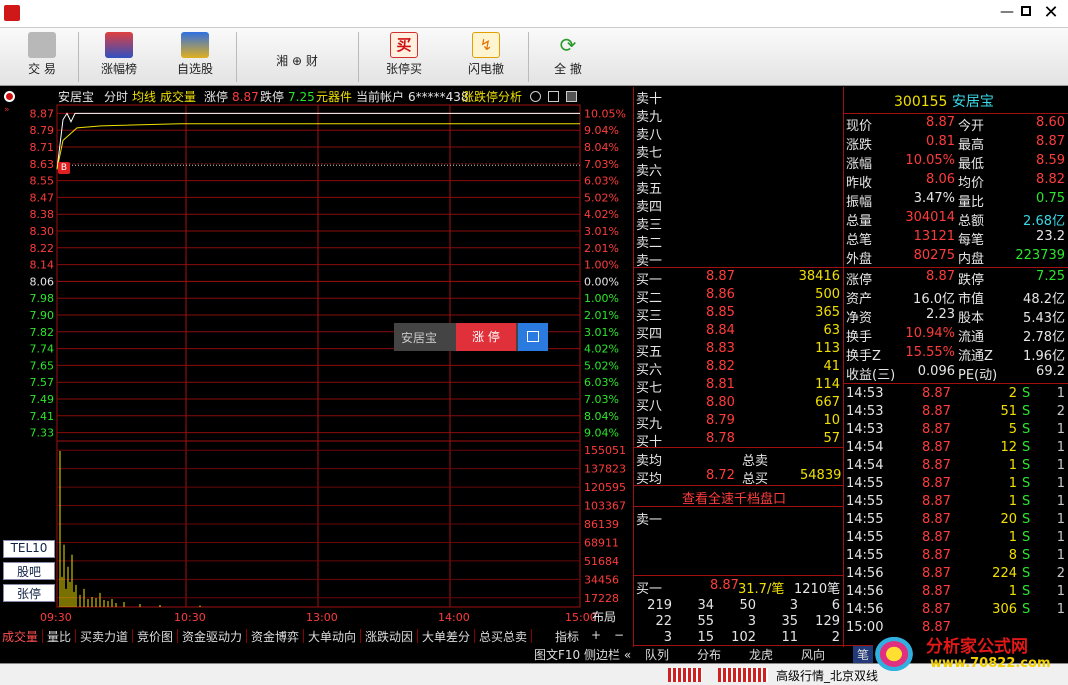  What do you see at coordinates (859, 145) in the screenshot?
I see `quote-label: 涨跌` at bounding box center [859, 145].